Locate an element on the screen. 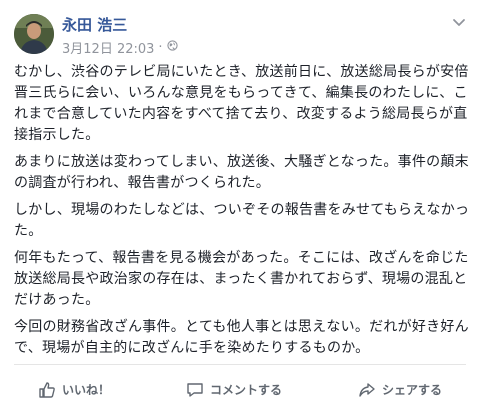 The height and width of the screenshot is (414, 480). chevron-down-icon is located at coordinates (459, 21).